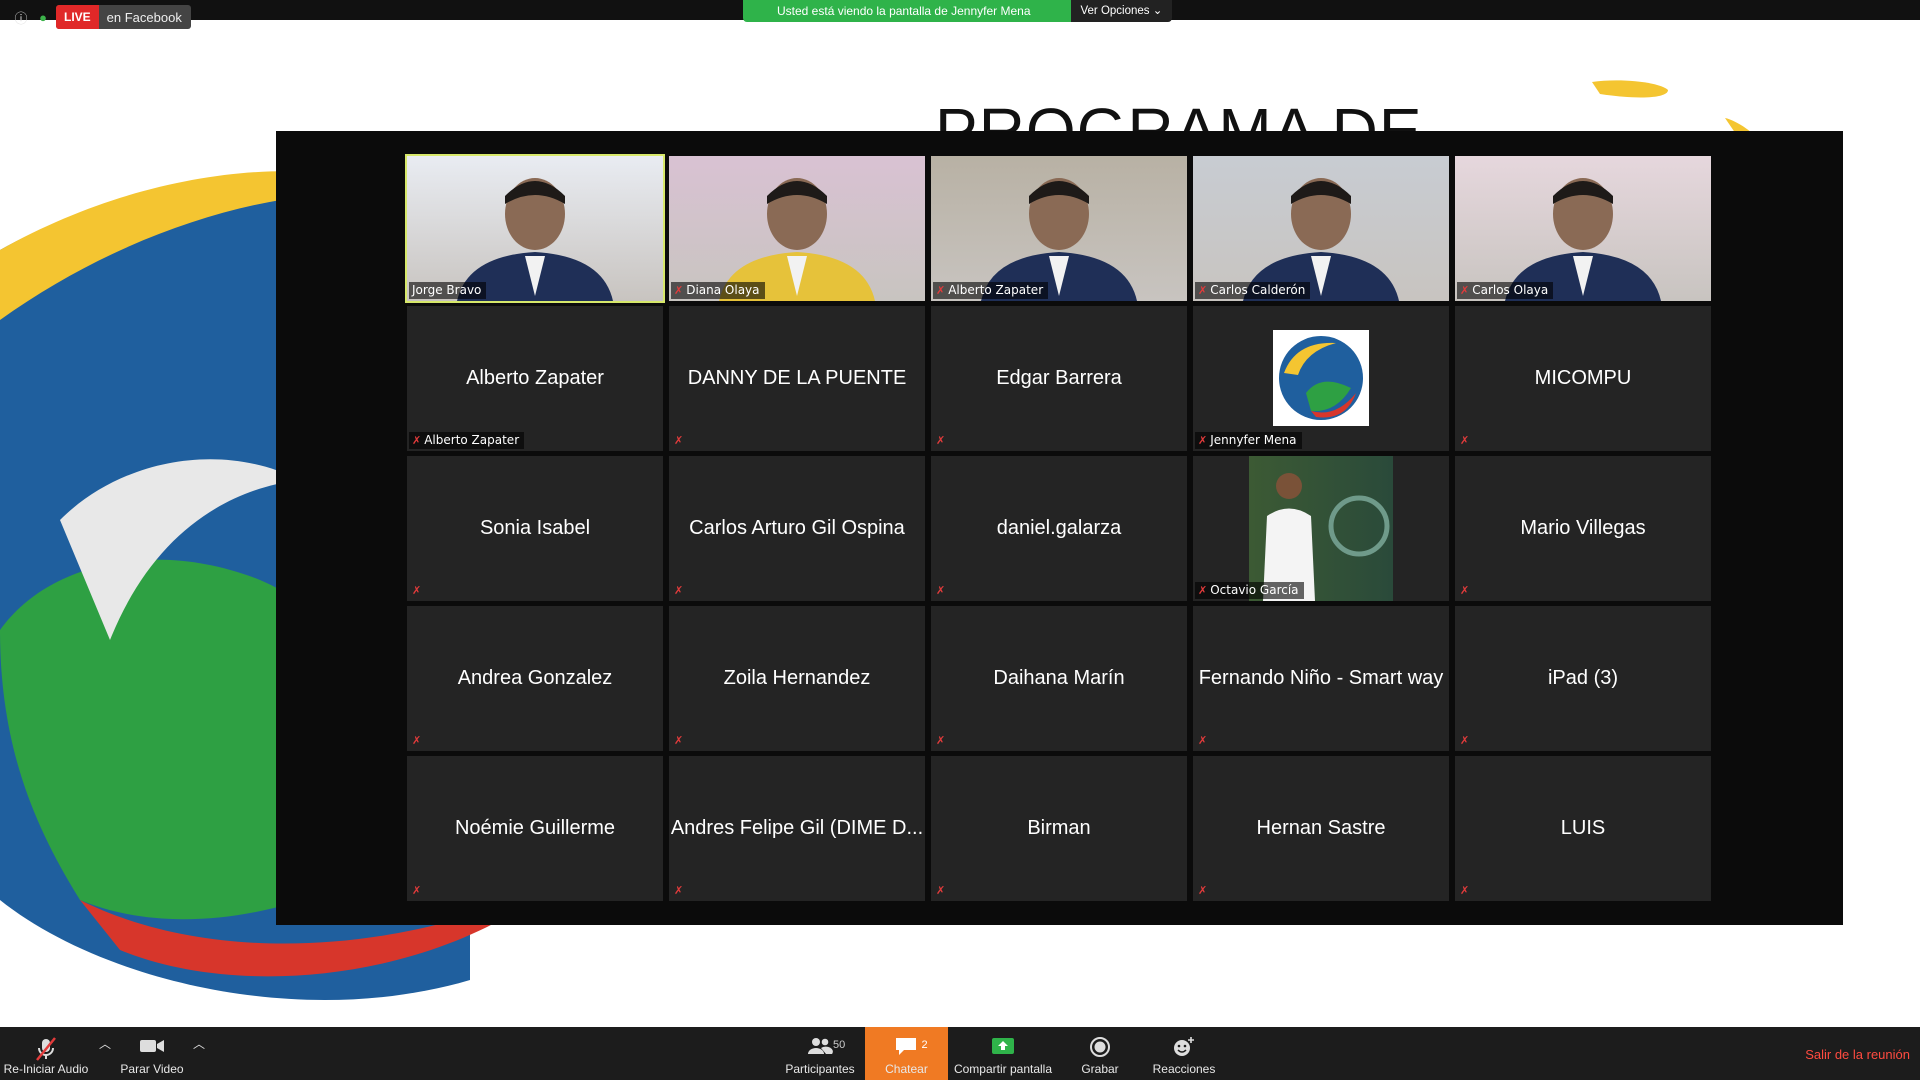  I want to click on participant-display-name: Birman, so click(1059, 828).